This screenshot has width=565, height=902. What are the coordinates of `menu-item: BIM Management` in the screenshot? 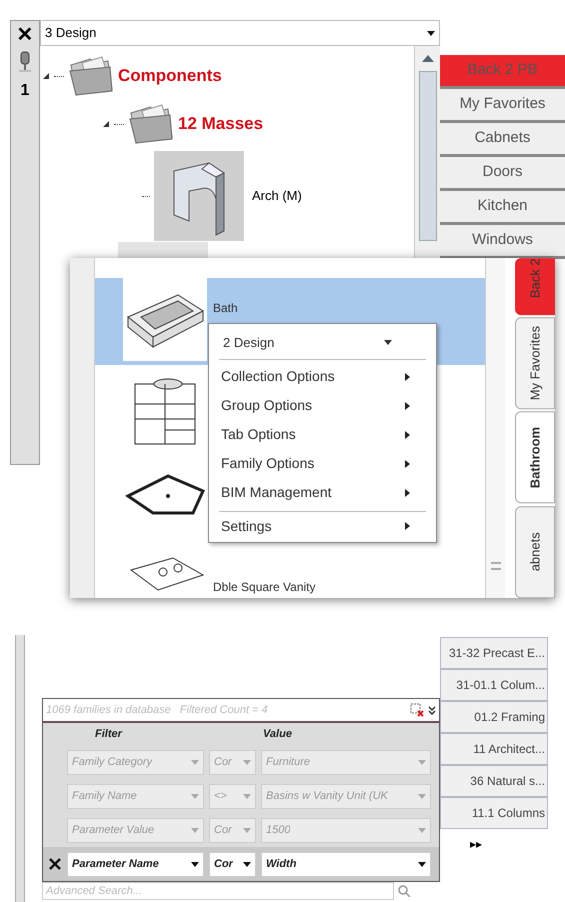 It's located at (322, 492).